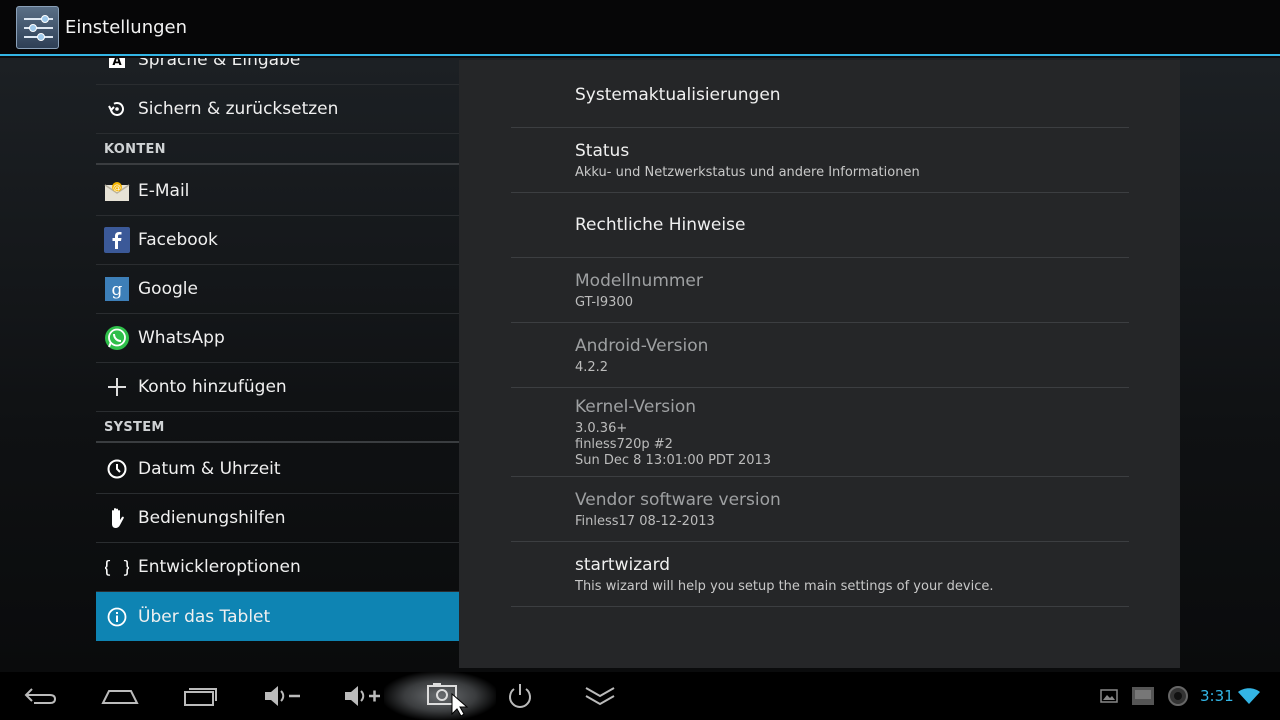 This screenshot has width=1280, height=720. I want to click on action-bar: Einstellungen, so click(640, 28).